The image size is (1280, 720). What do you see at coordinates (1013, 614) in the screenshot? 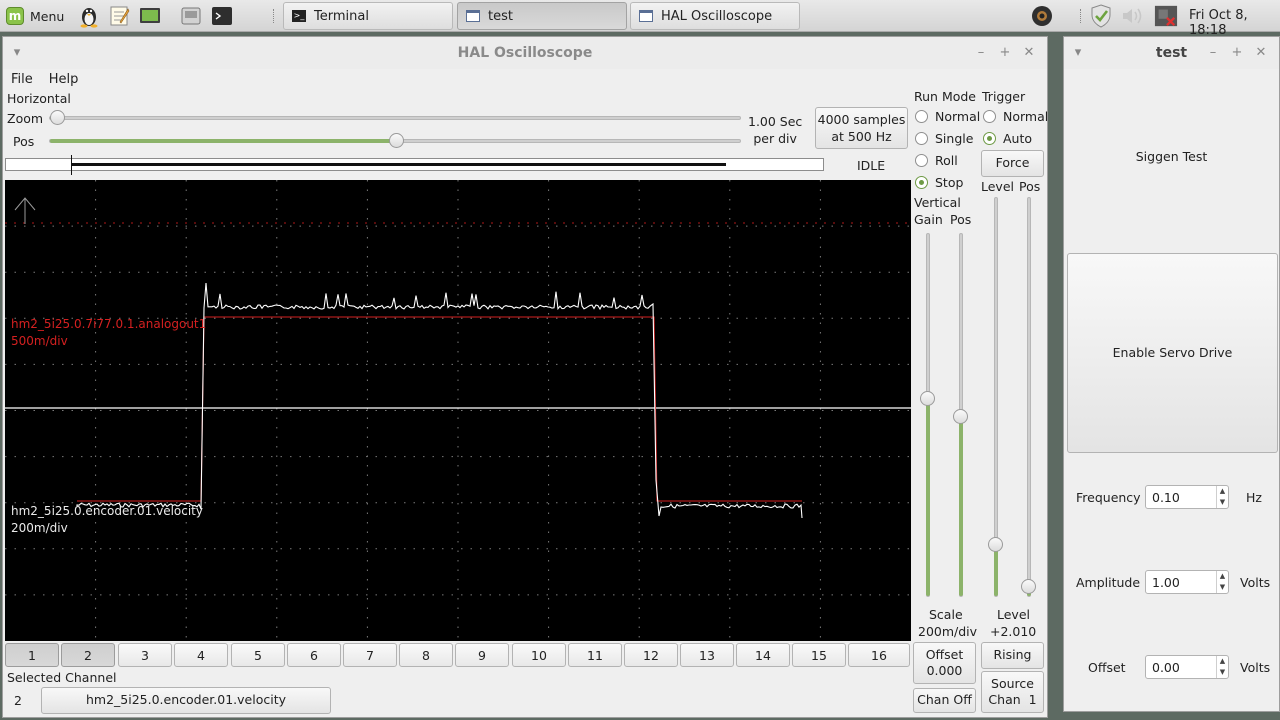
I see `trigger-level-readout-label: Level` at bounding box center [1013, 614].